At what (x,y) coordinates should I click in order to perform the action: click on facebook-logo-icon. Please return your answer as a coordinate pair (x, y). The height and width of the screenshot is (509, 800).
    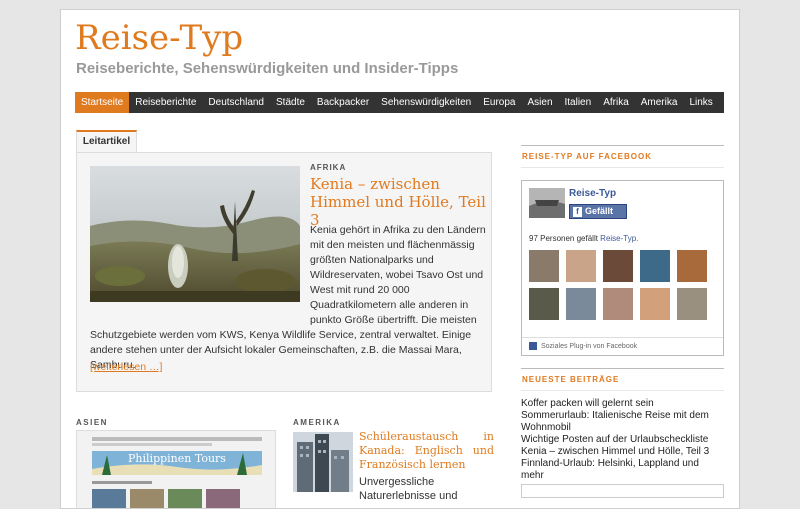
    Looking at the image, I should click on (533, 346).